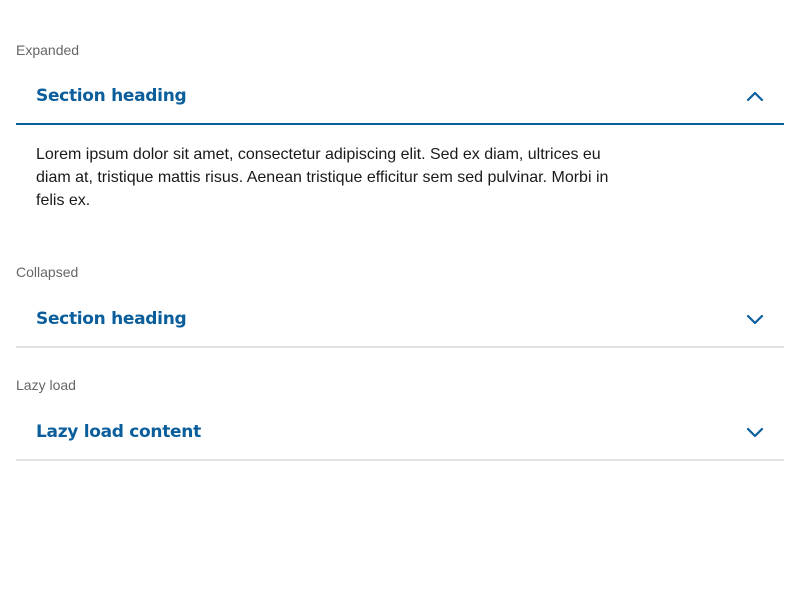 The height and width of the screenshot is (600, 800). Describe the element at coordinates (46, 385) in the screenshot. I see `example-label-lazy-load: Lazy load` at that location.